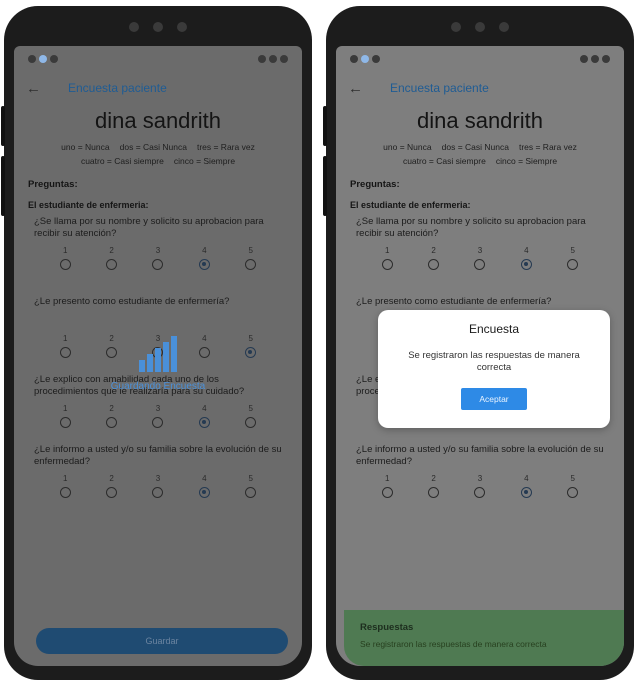  What do you see at coordinates (387, 627) in the screenshot?
I see `snackbar-title: Respuestas` at bounding box center [387, 627].